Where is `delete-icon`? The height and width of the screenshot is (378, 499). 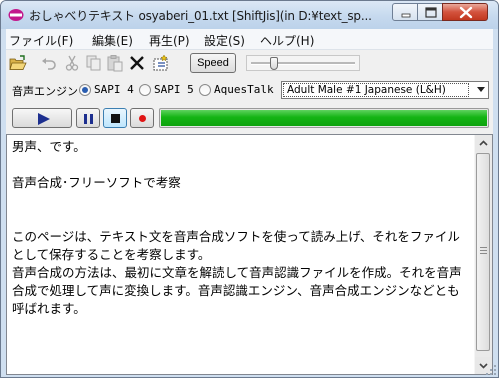 delete-icon is located at coordinates (137, 63).